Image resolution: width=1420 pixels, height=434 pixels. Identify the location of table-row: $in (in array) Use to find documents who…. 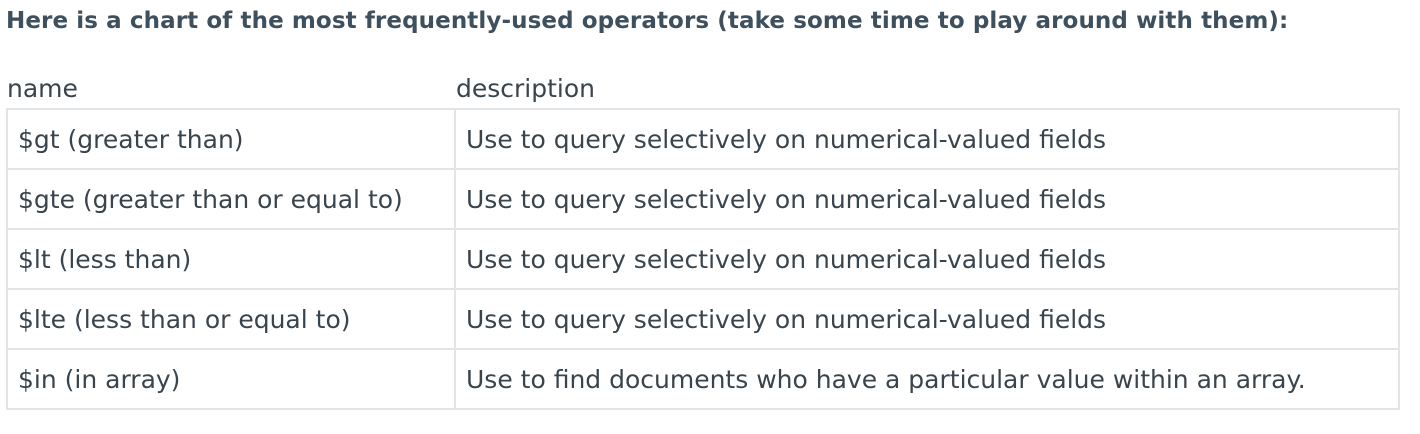
(703, 379).